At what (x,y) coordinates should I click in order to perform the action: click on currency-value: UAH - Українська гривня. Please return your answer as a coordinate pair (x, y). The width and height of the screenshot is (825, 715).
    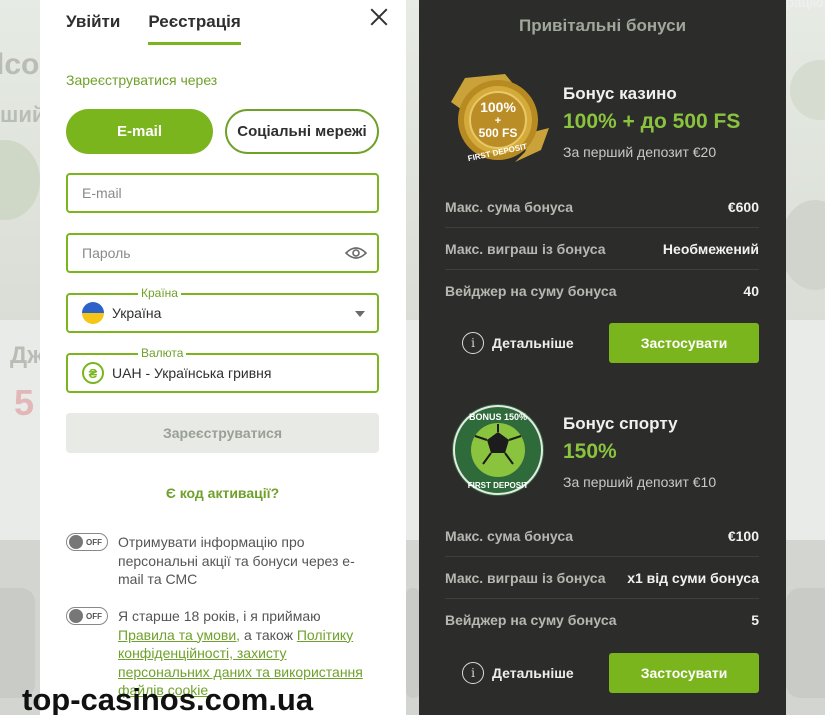
    Looking at the image, I should click on (192, 373).